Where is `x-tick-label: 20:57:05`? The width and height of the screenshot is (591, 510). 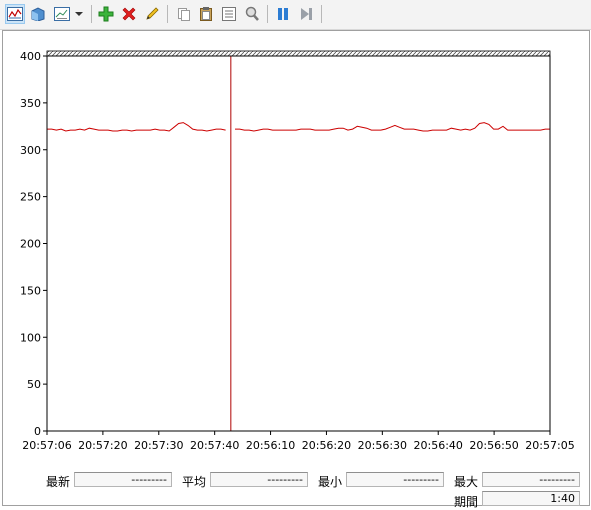 x-tick-label: 20:57:05 is located at coordinates (549, 445).